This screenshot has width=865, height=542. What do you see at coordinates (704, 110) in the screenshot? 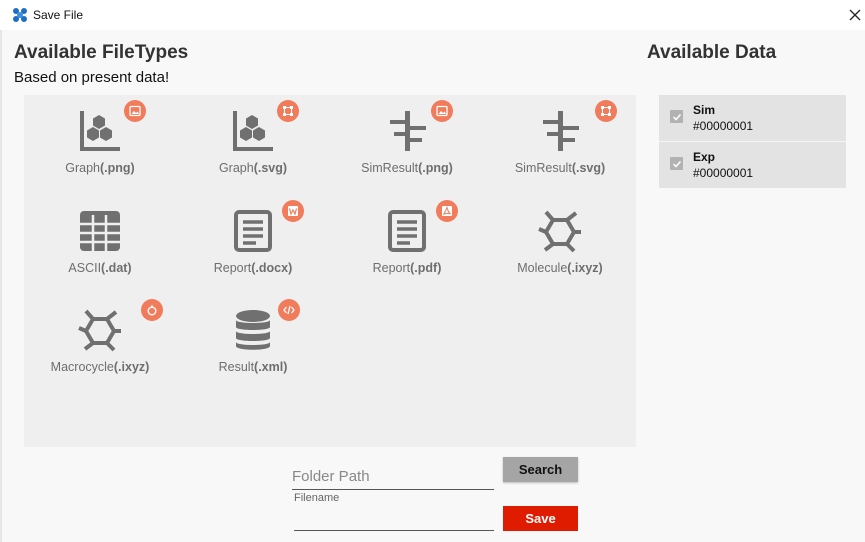
I see `data-item-name: Sim` at bounding box center [704, 110].